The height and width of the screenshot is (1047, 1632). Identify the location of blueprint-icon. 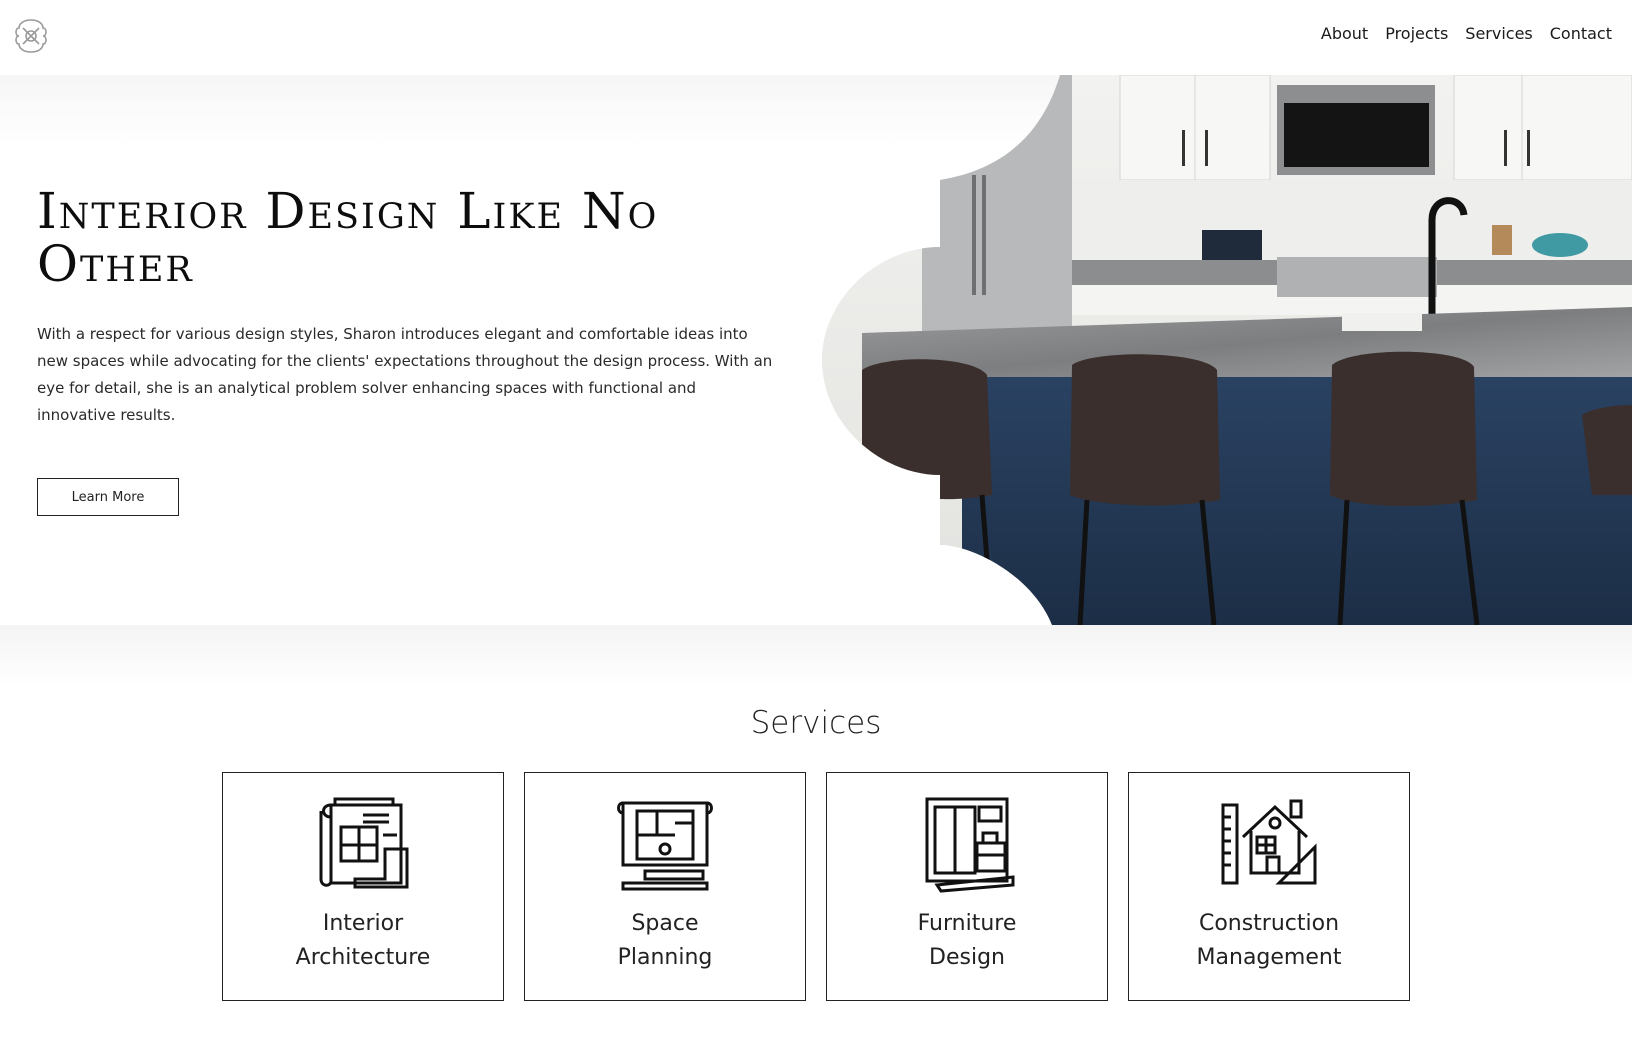
(364, 843).